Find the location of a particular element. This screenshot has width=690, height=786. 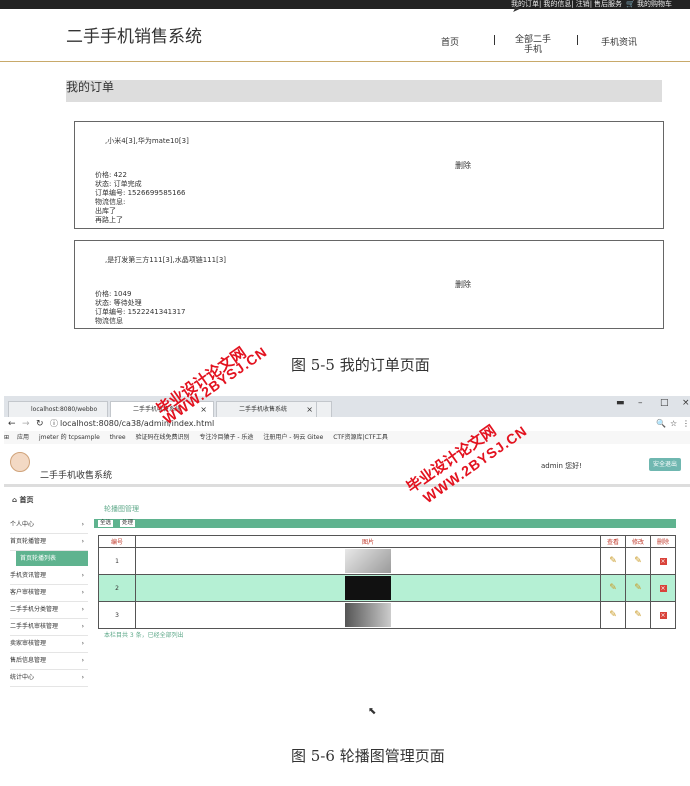

bookmark: 注册用户 - 码云 Gitee is located at coordinates (293, 437).